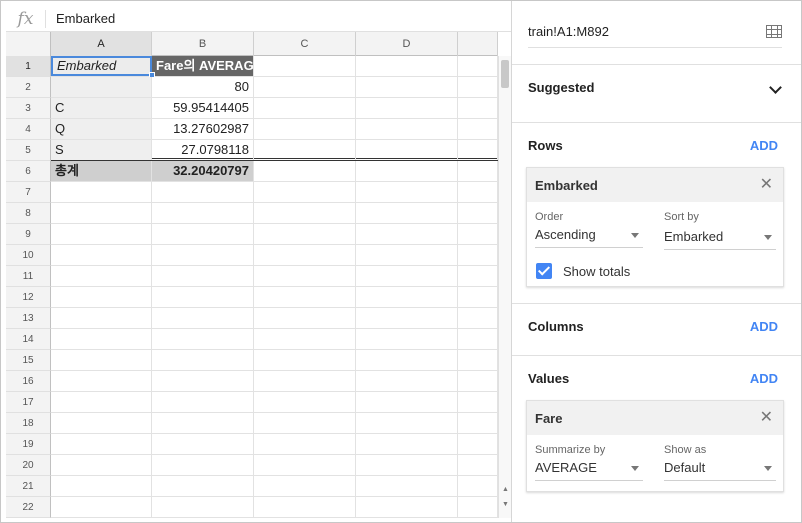 The width and height of the screenshot is (802, 523). Describe the element at coordinates (28, 234) in the screenshot. I see `row-header: 9` at that location.